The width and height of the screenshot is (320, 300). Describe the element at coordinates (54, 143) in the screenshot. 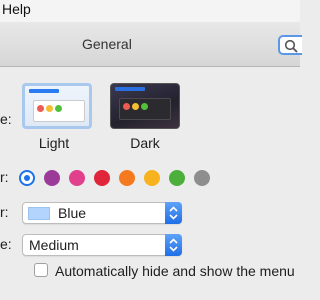

I see `appearance-light-label: Light` at that location.